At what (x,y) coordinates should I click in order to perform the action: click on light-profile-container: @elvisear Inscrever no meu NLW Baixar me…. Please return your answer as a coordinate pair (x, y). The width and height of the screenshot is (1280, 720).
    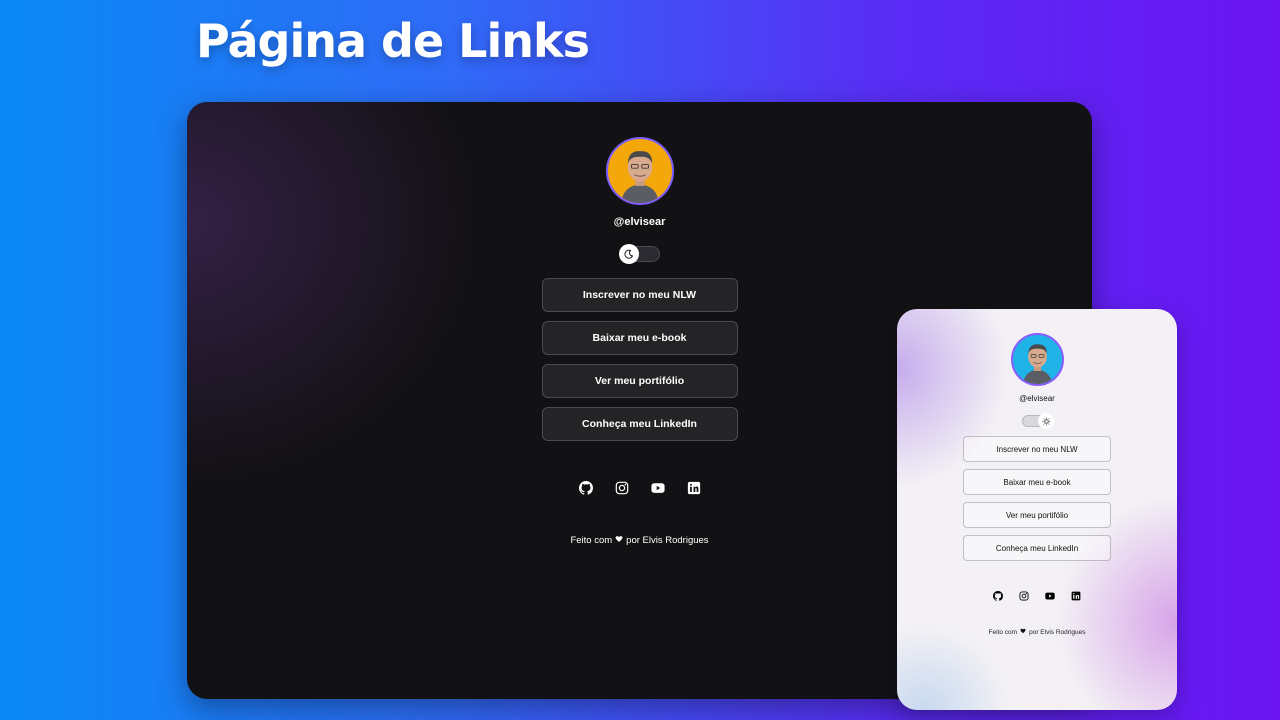
    Looking at the image, I should click on (1037, 484).